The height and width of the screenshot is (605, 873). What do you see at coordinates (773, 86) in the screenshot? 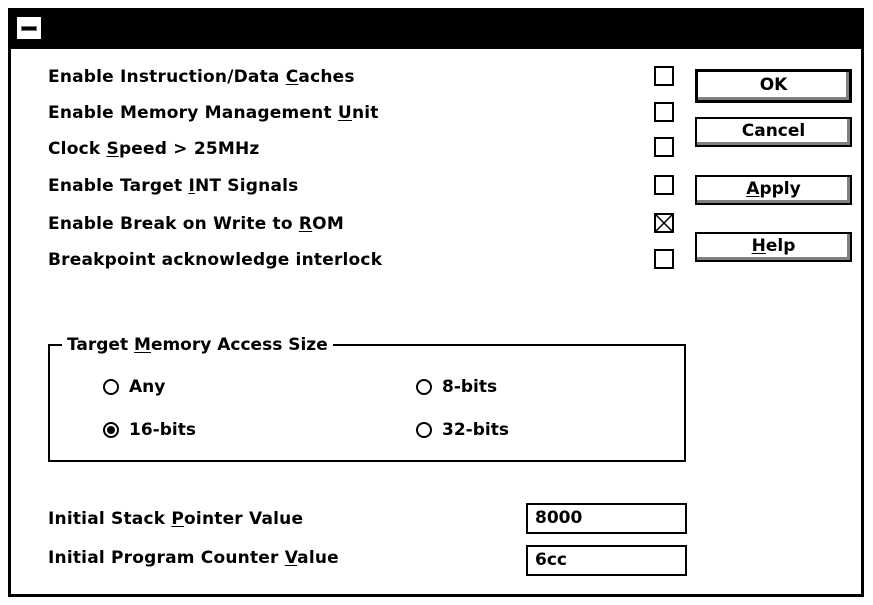
I see `ok-button: OK` at bounding box center [773, 86].